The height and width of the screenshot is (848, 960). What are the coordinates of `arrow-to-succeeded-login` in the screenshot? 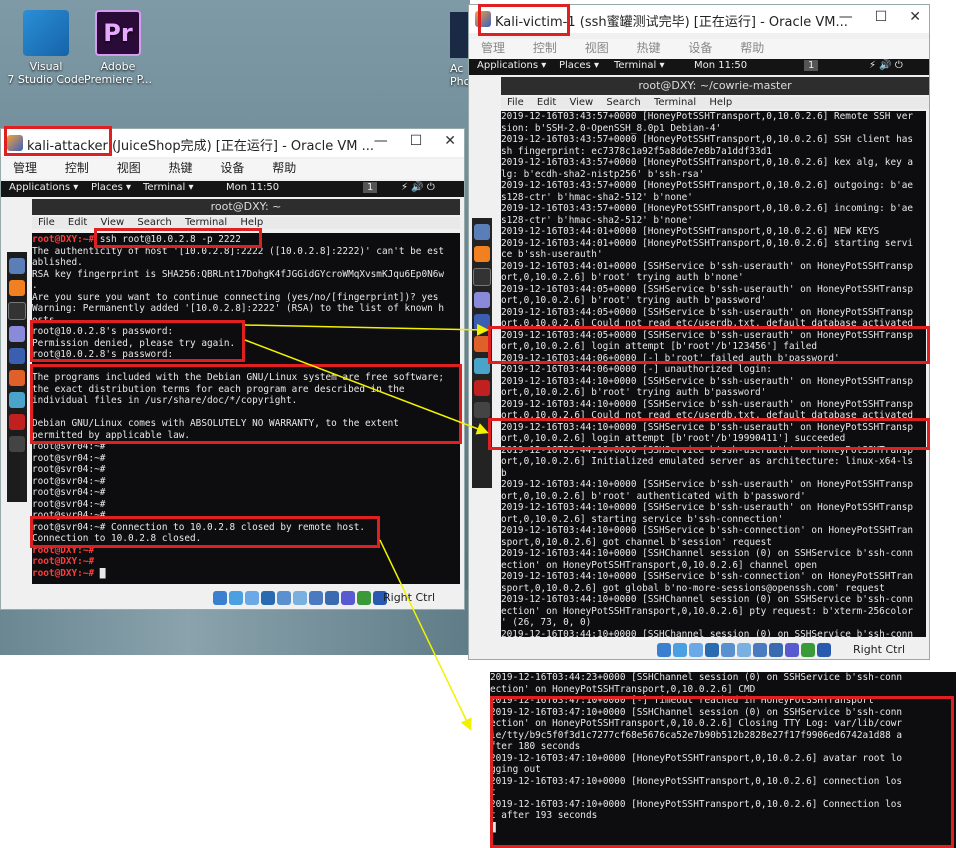 It's located at (366, 387).